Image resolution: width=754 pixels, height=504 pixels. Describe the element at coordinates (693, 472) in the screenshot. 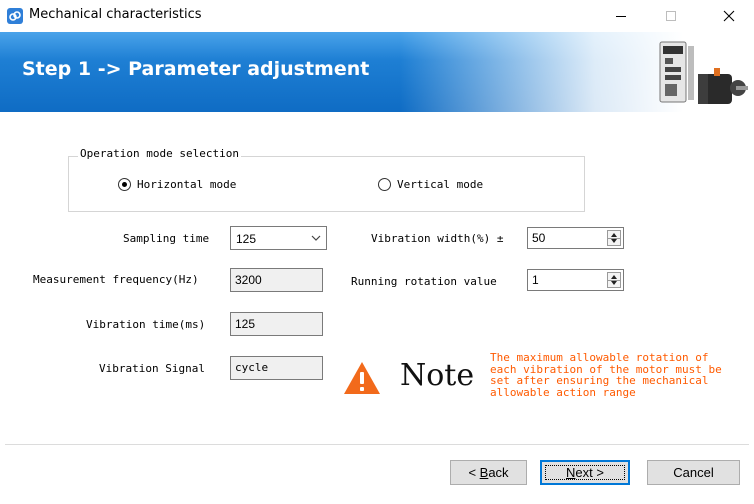

I see `cancel-button: Cancel` at that location.